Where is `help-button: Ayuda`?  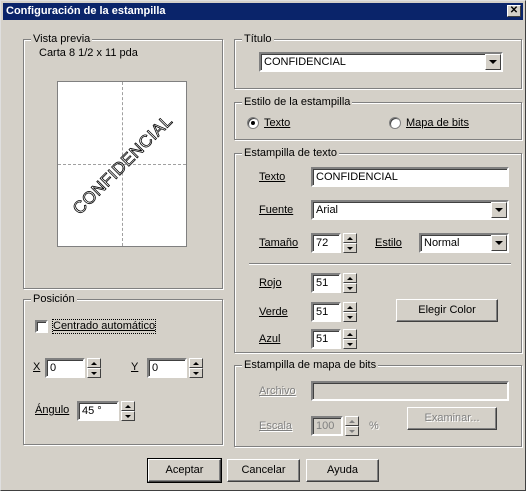 help-button: Ayuda is located at coordinates (342, 470).